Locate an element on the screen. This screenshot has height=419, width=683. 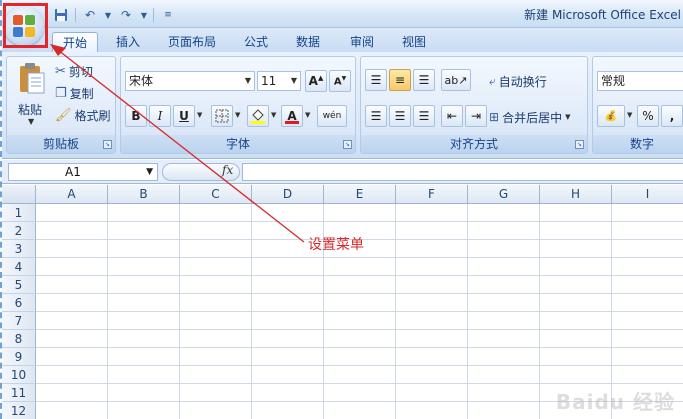
tab-data: 数据 is located at coordinates (308, 42).